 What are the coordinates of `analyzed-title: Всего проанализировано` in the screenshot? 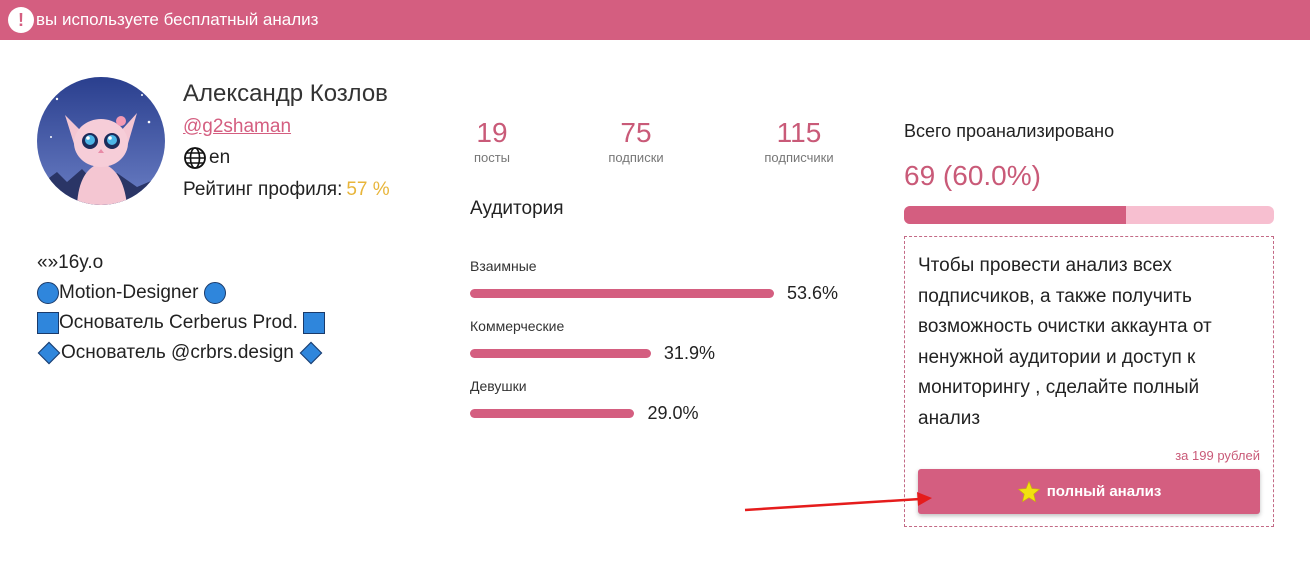 It's located at (1009, 131).